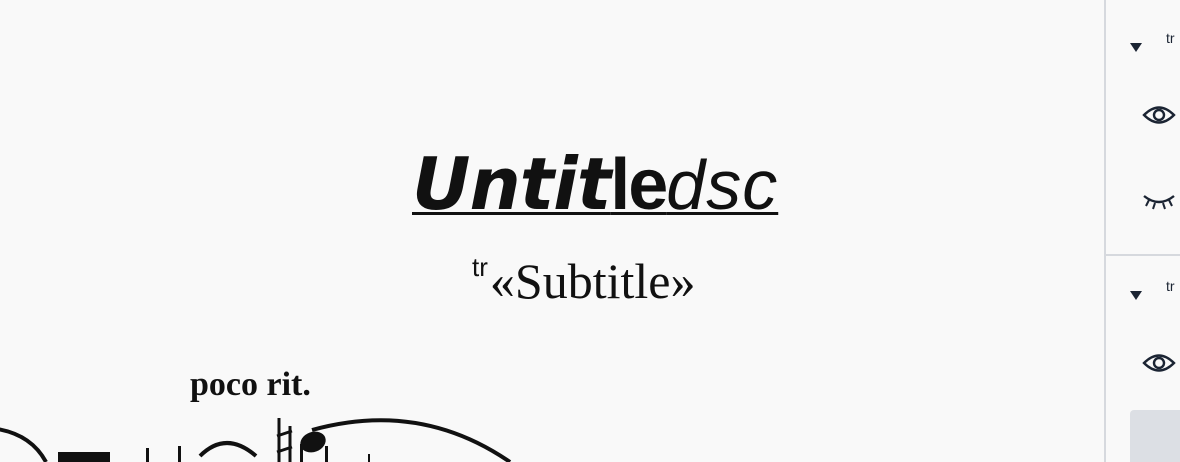 The height and width of the screenshot is (462, 1180). Describe the element at coordinates (84, 457) in the screenshot. I see `beam` at that location.